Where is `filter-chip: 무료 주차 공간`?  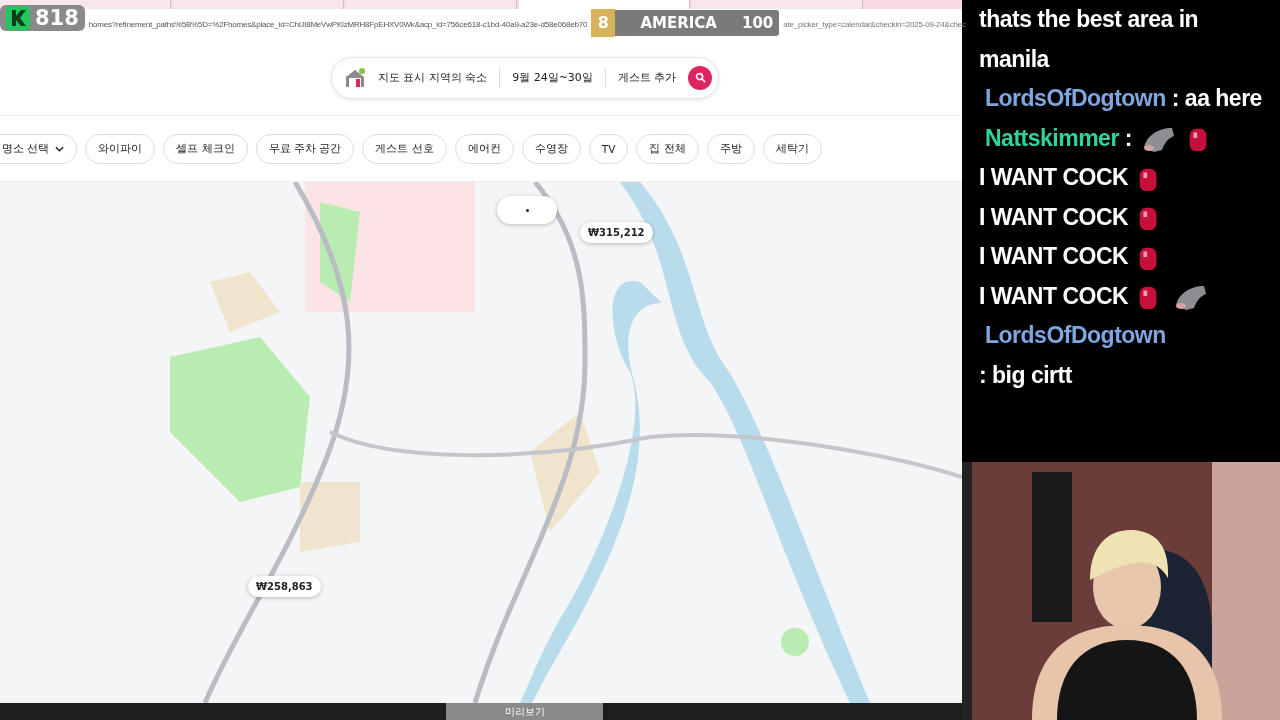 filter-chip: 무료 주차 공간 is located at coordinates (305, 148).